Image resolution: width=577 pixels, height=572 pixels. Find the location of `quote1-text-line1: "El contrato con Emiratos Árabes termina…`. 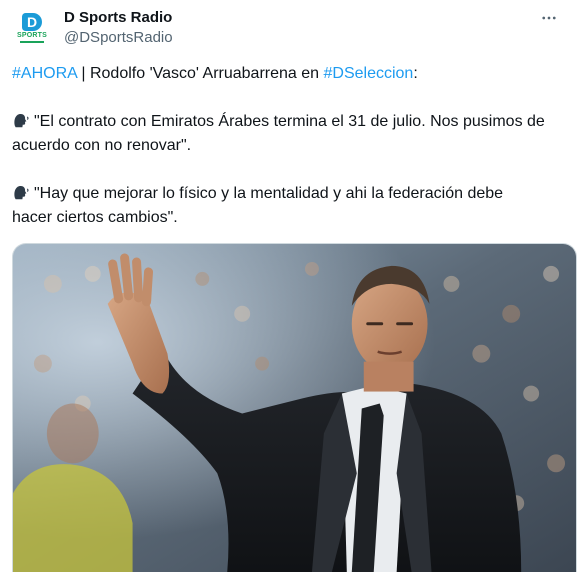

quote1-text-line1: "El contrato con Emiratos Árabes termina… is located at coordinates (289, 121).